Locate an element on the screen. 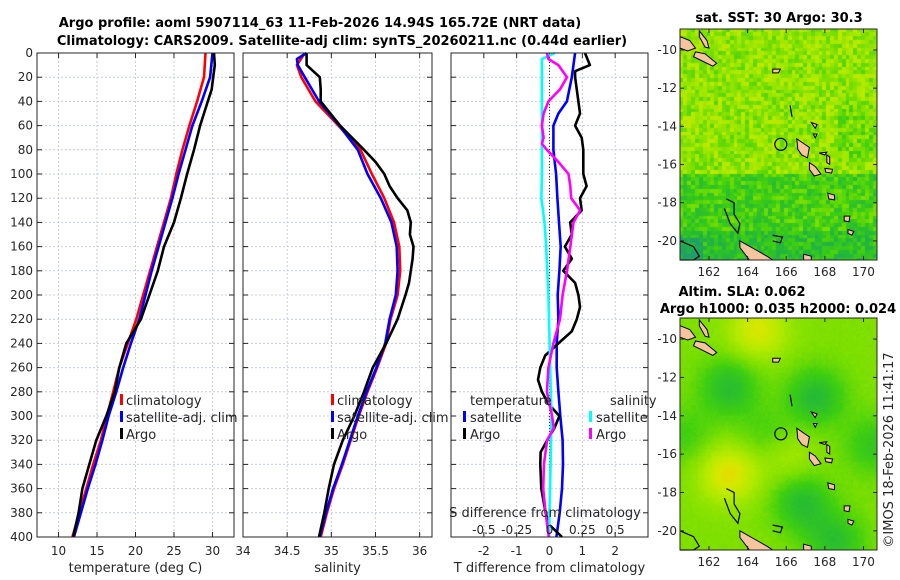 The image size is (900, 580). x-tick-label: 36 is located at coordinates (419, 551).